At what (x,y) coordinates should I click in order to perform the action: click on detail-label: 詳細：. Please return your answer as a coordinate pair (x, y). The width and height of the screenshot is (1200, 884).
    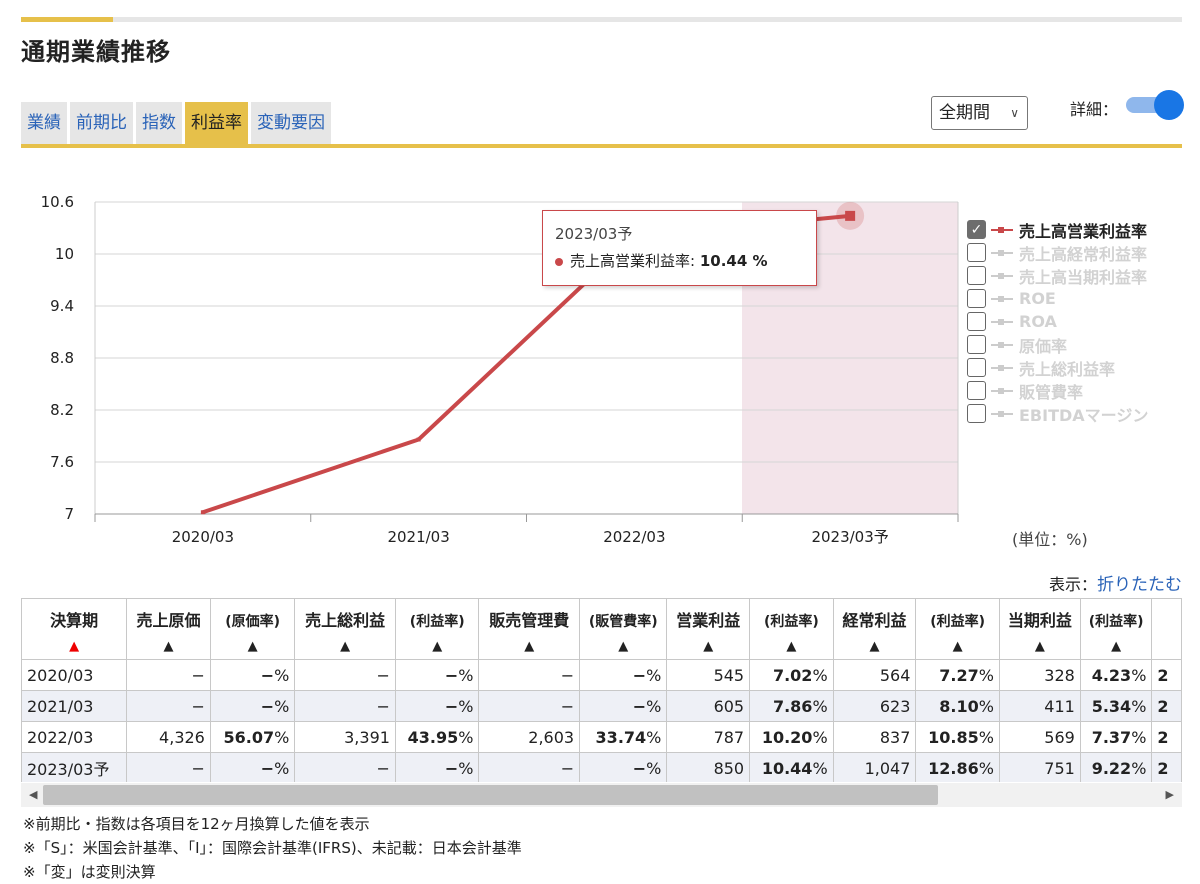
    Looking at the image, I should click on (1094, 109).